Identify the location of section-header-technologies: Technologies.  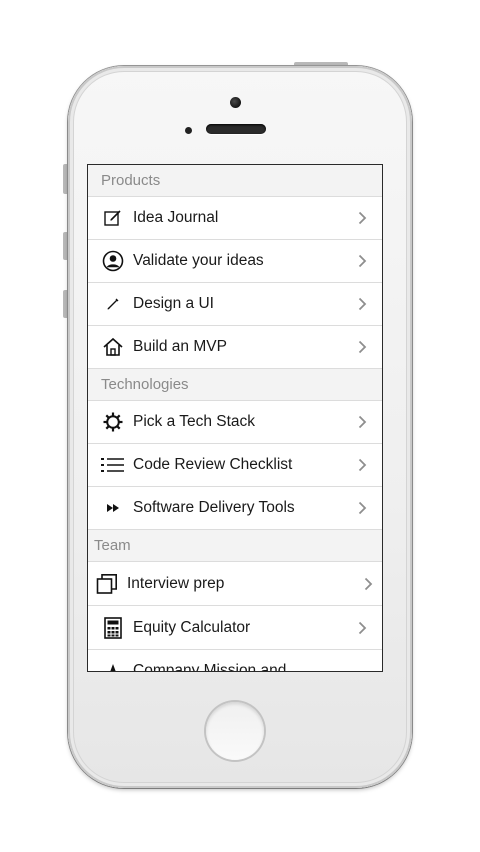
(235, 385).